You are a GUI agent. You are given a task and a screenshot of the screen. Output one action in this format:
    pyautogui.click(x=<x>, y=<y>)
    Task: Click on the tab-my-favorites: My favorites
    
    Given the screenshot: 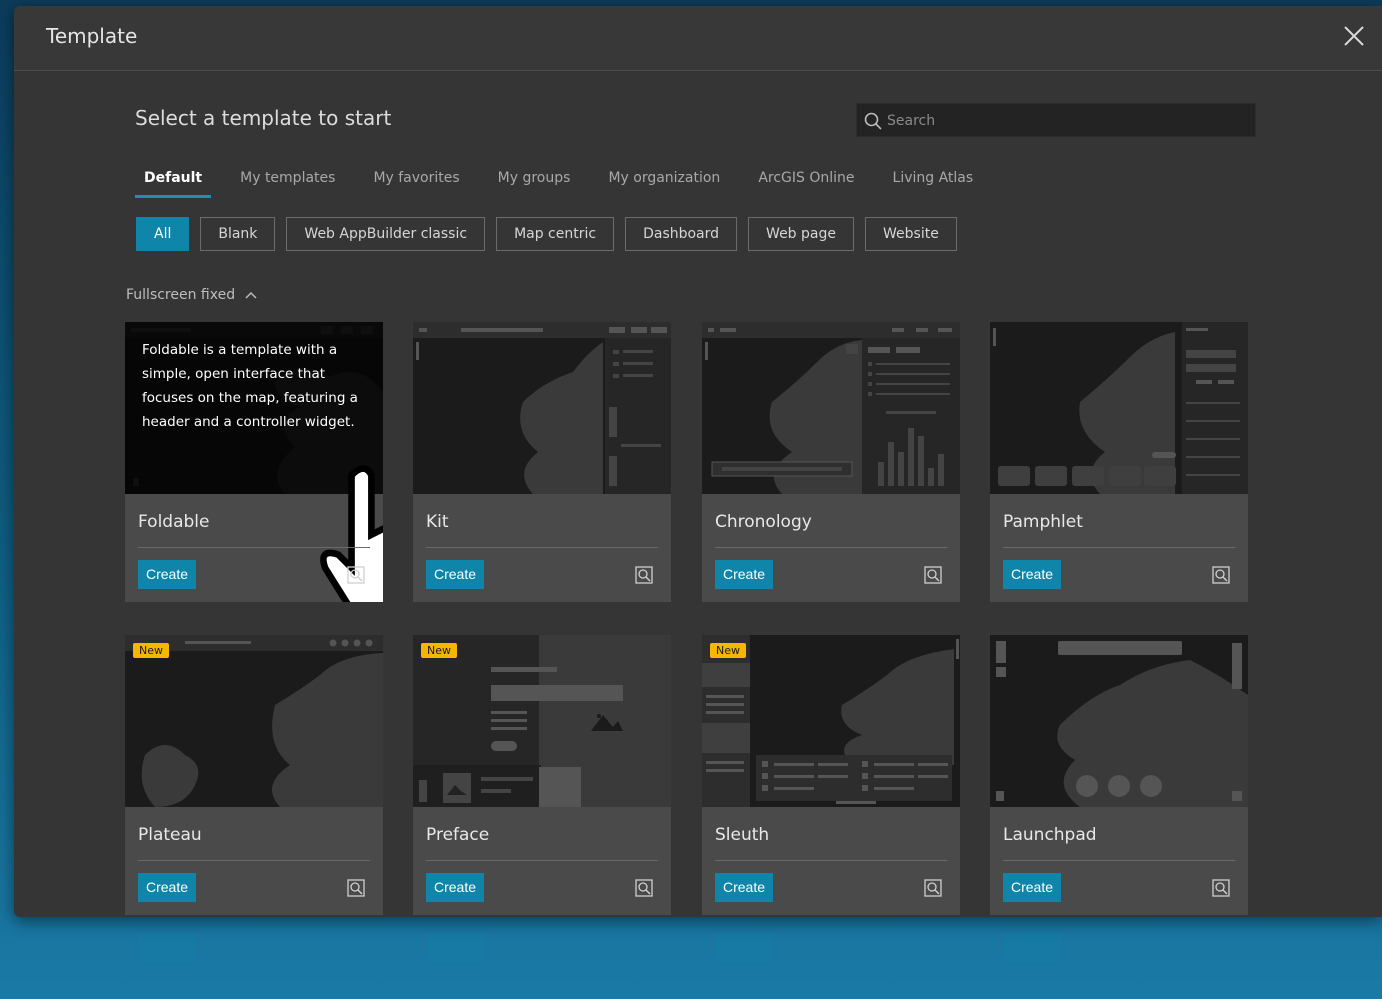 What is the action you would take?
    pyautogui.click(x=416, y=182)
    